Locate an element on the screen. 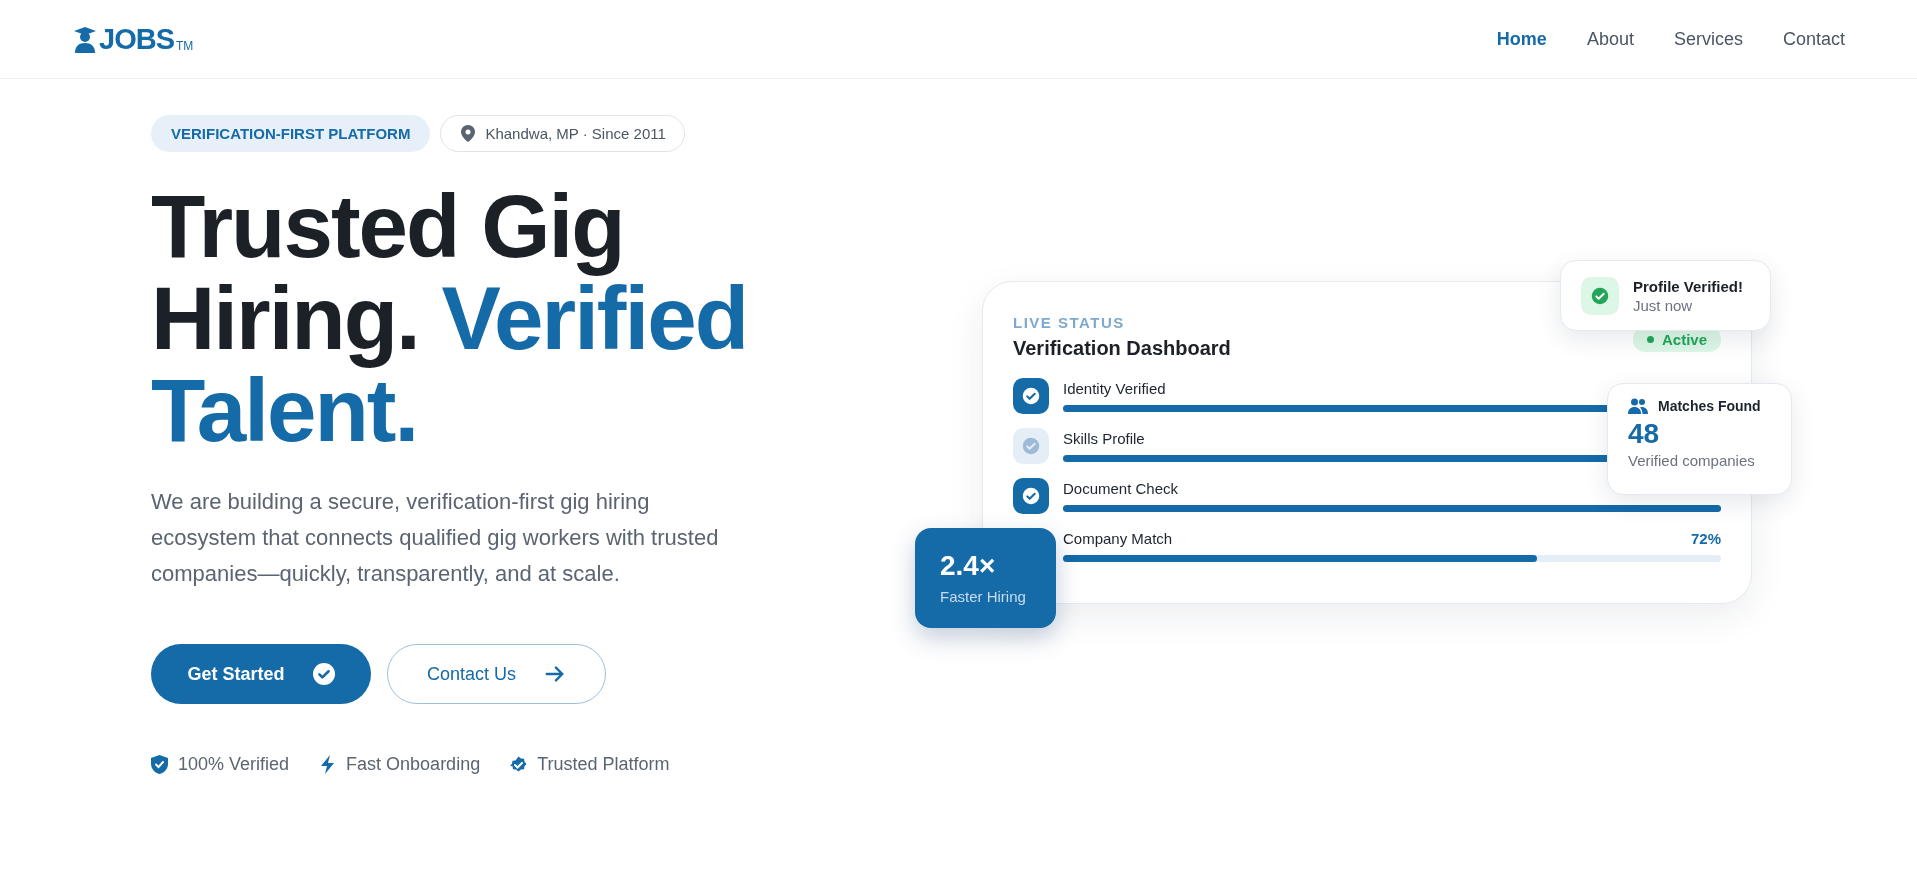 This screenshot has width=1917, height=871. shield-check-icon is located at coordinates (159, 764).